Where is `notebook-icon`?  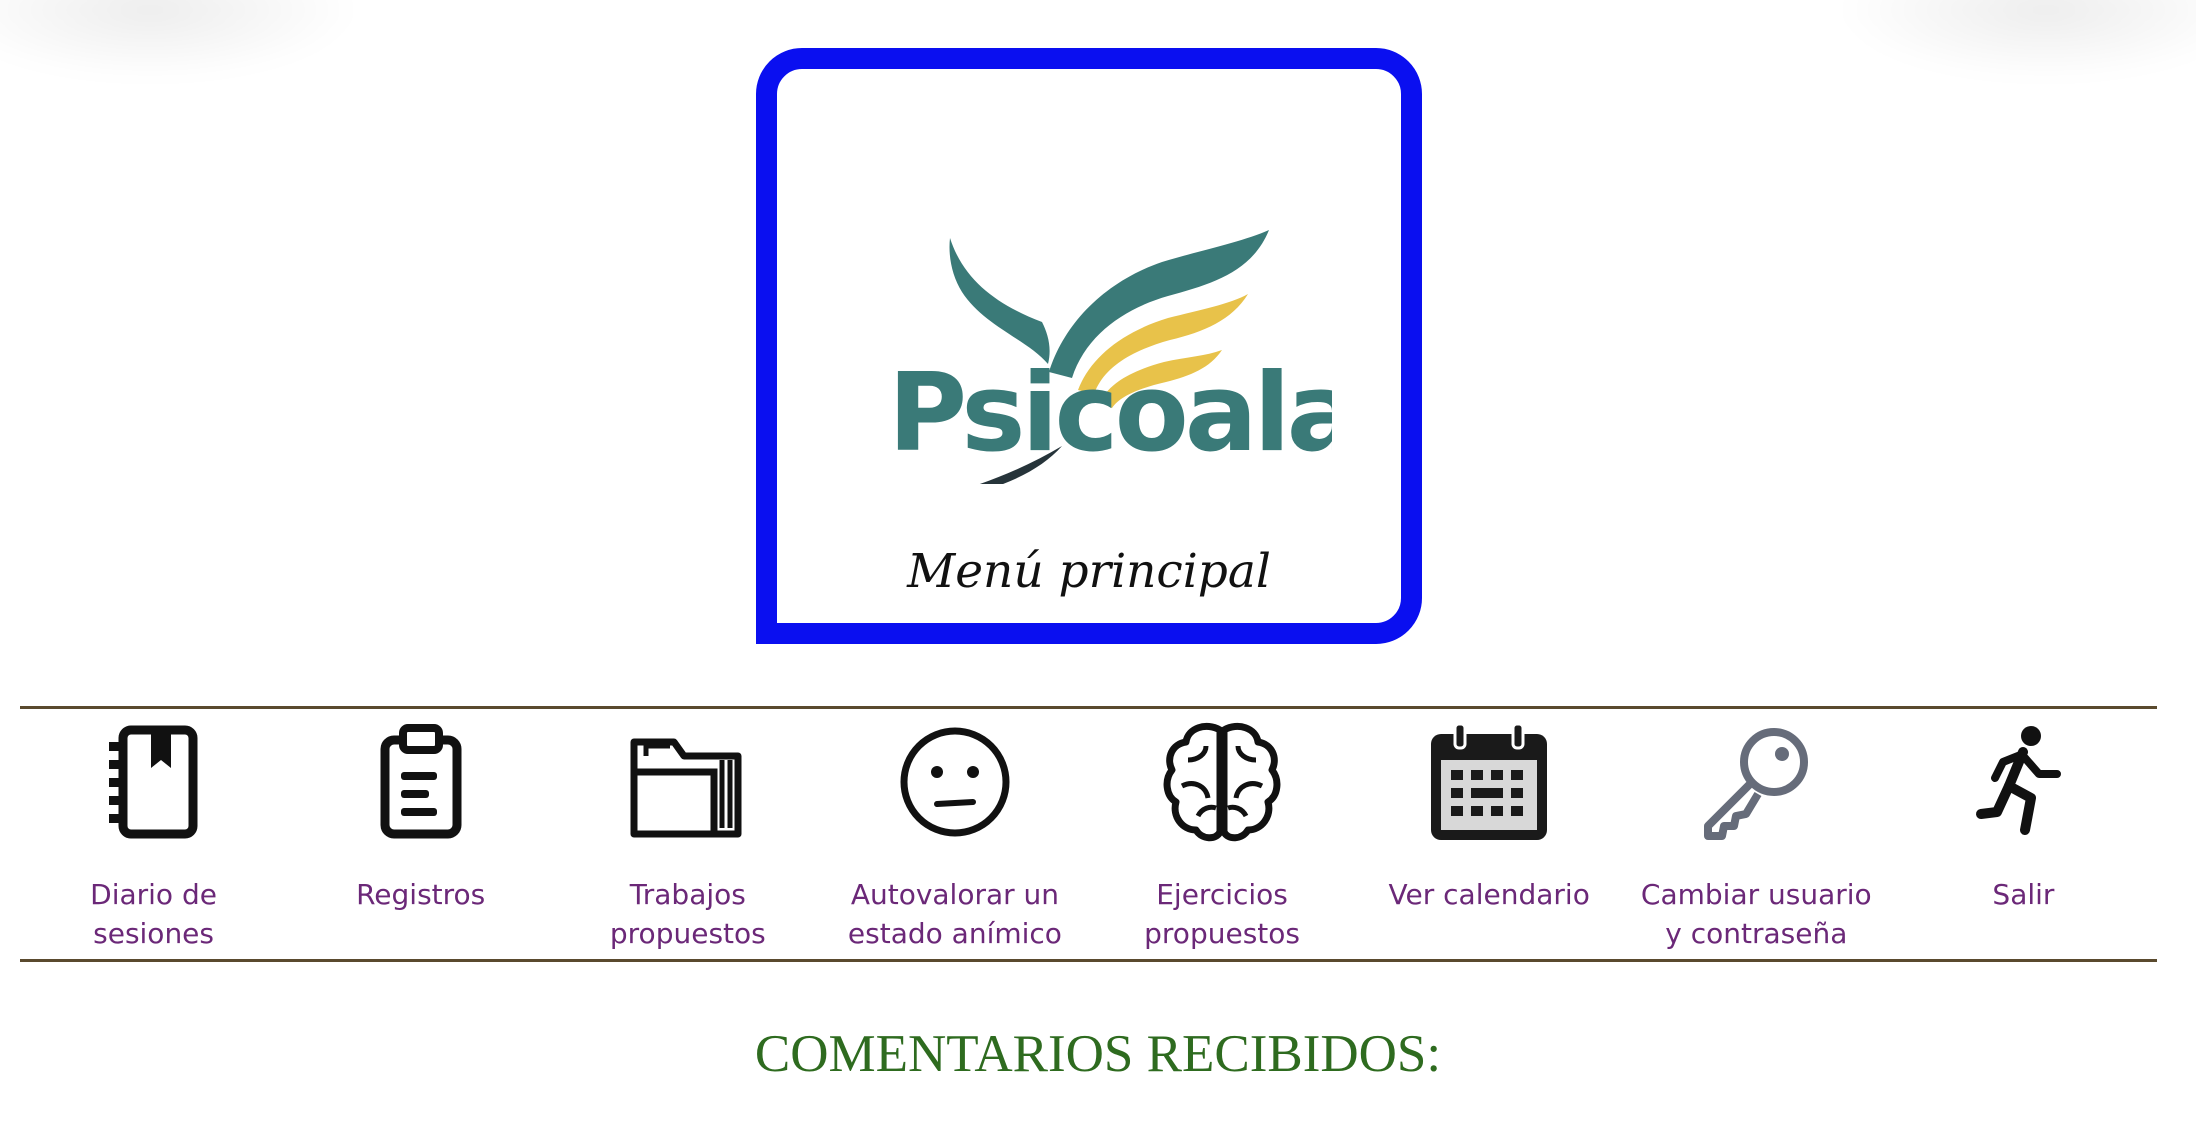
notebook-icon is located at coordinates (154, 782).